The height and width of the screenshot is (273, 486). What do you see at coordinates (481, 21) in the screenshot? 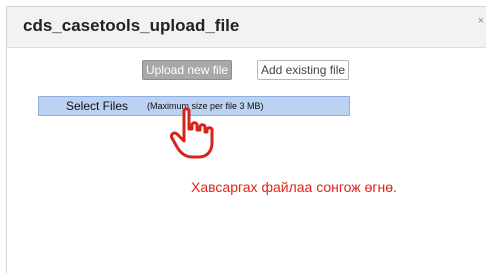
I see `close-icon: ×` at bounding box center [481, 21].